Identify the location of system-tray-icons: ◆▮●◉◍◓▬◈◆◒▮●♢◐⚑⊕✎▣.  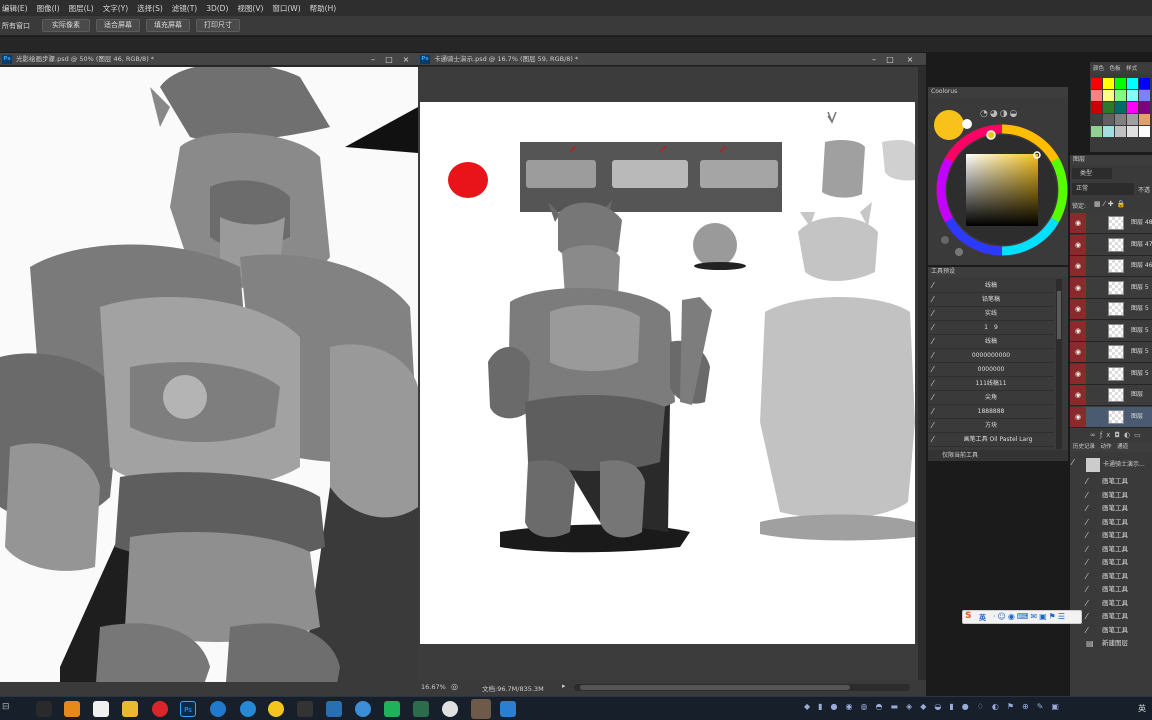
(935, 706).